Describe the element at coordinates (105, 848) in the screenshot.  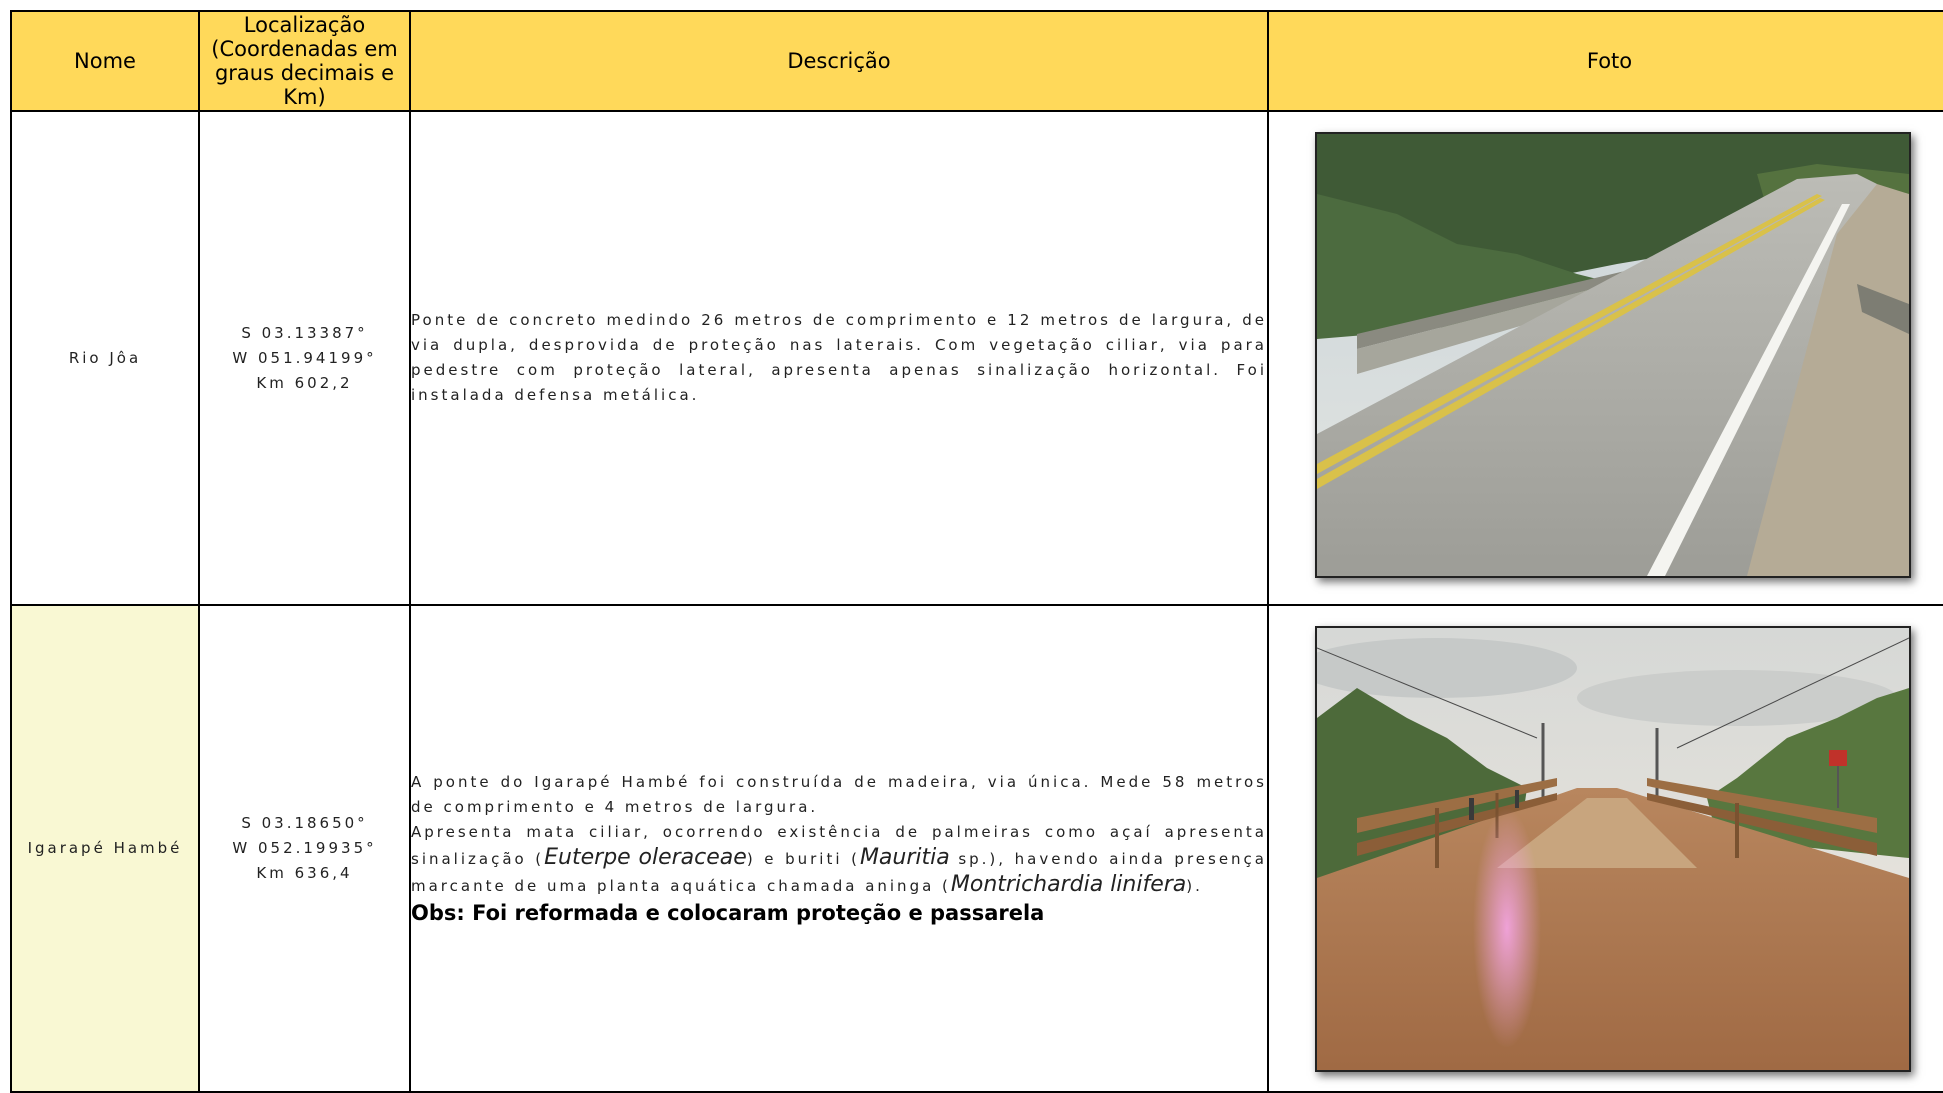
I see `row-name: Igarapé Hambé` at that location.